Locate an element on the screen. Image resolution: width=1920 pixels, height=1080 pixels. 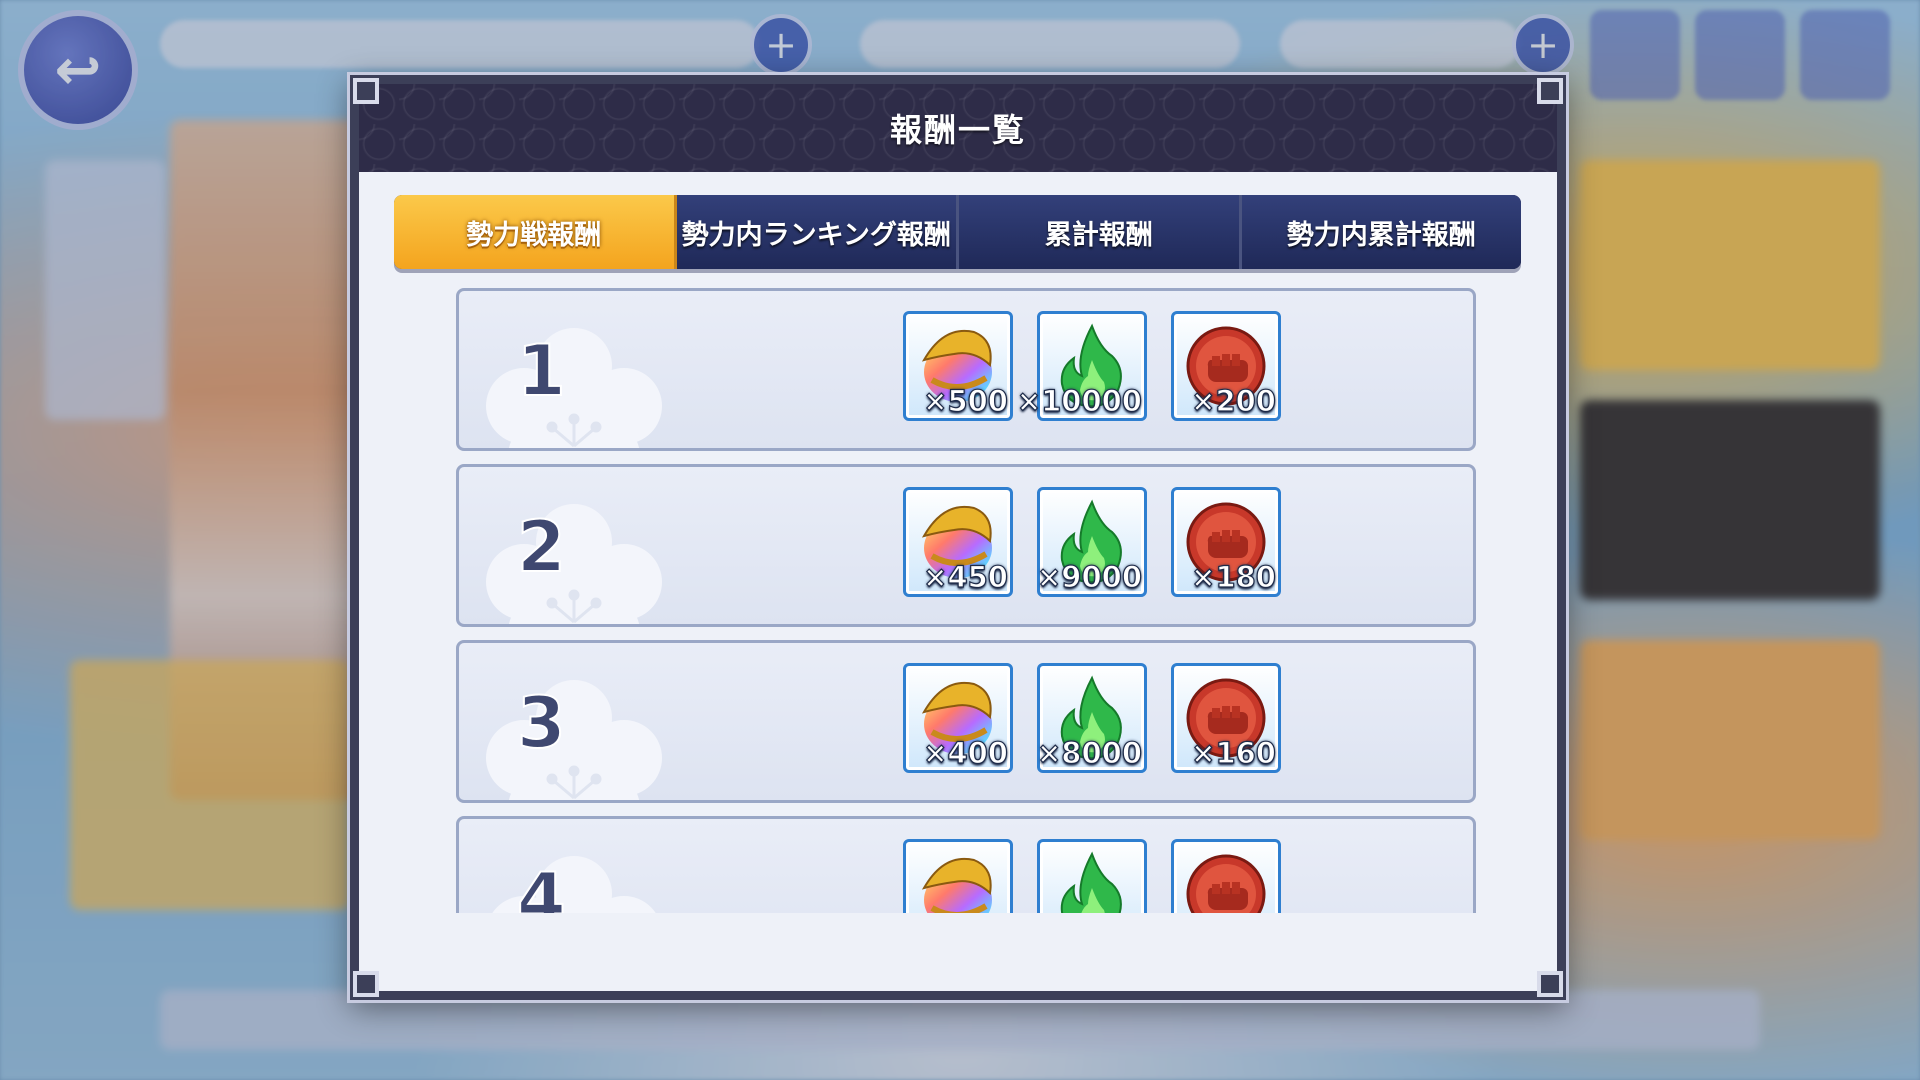
red-fist-medal-icon is located at coordinates (1226, 883).